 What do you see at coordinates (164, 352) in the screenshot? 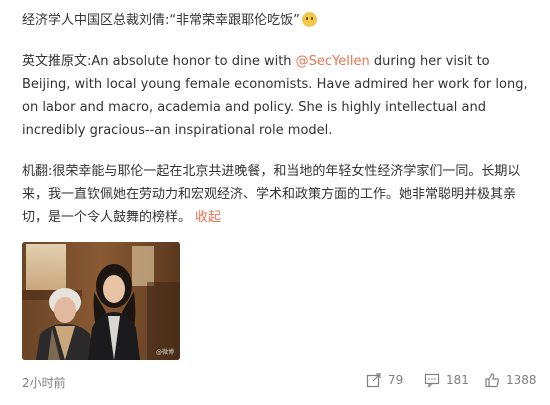
I see `photo-watermark: @微博` at bounding box center [164, 352].